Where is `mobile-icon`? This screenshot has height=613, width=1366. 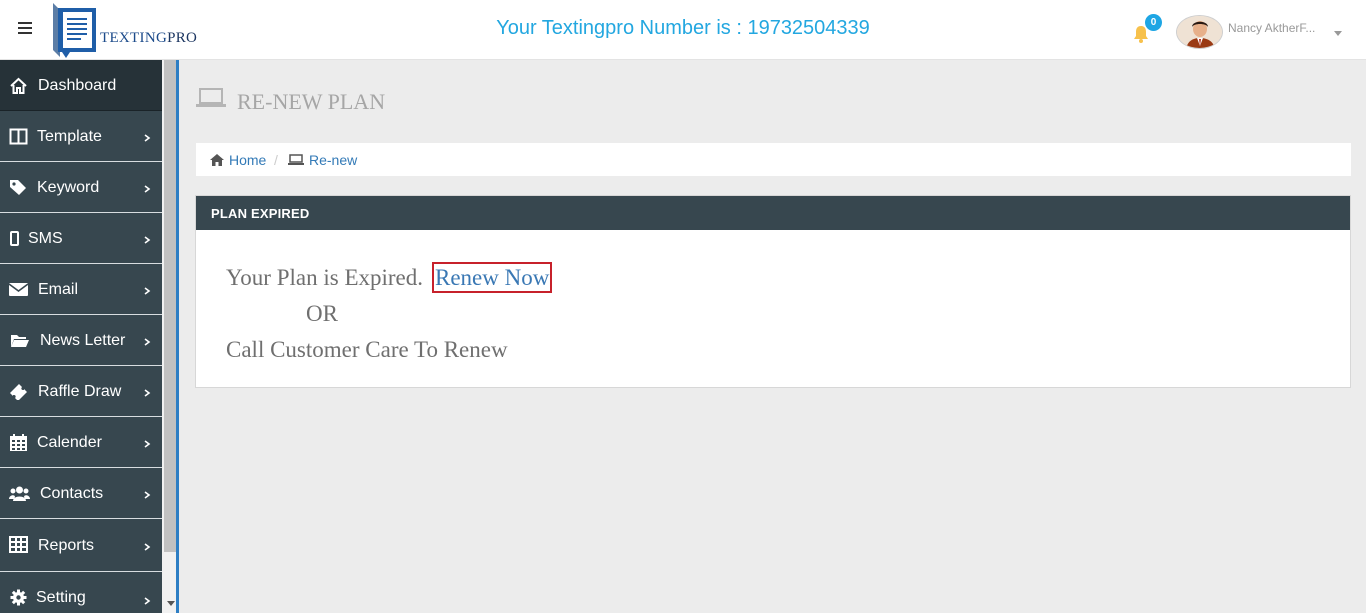
mobile-icon is located at coordinates (14, 238).